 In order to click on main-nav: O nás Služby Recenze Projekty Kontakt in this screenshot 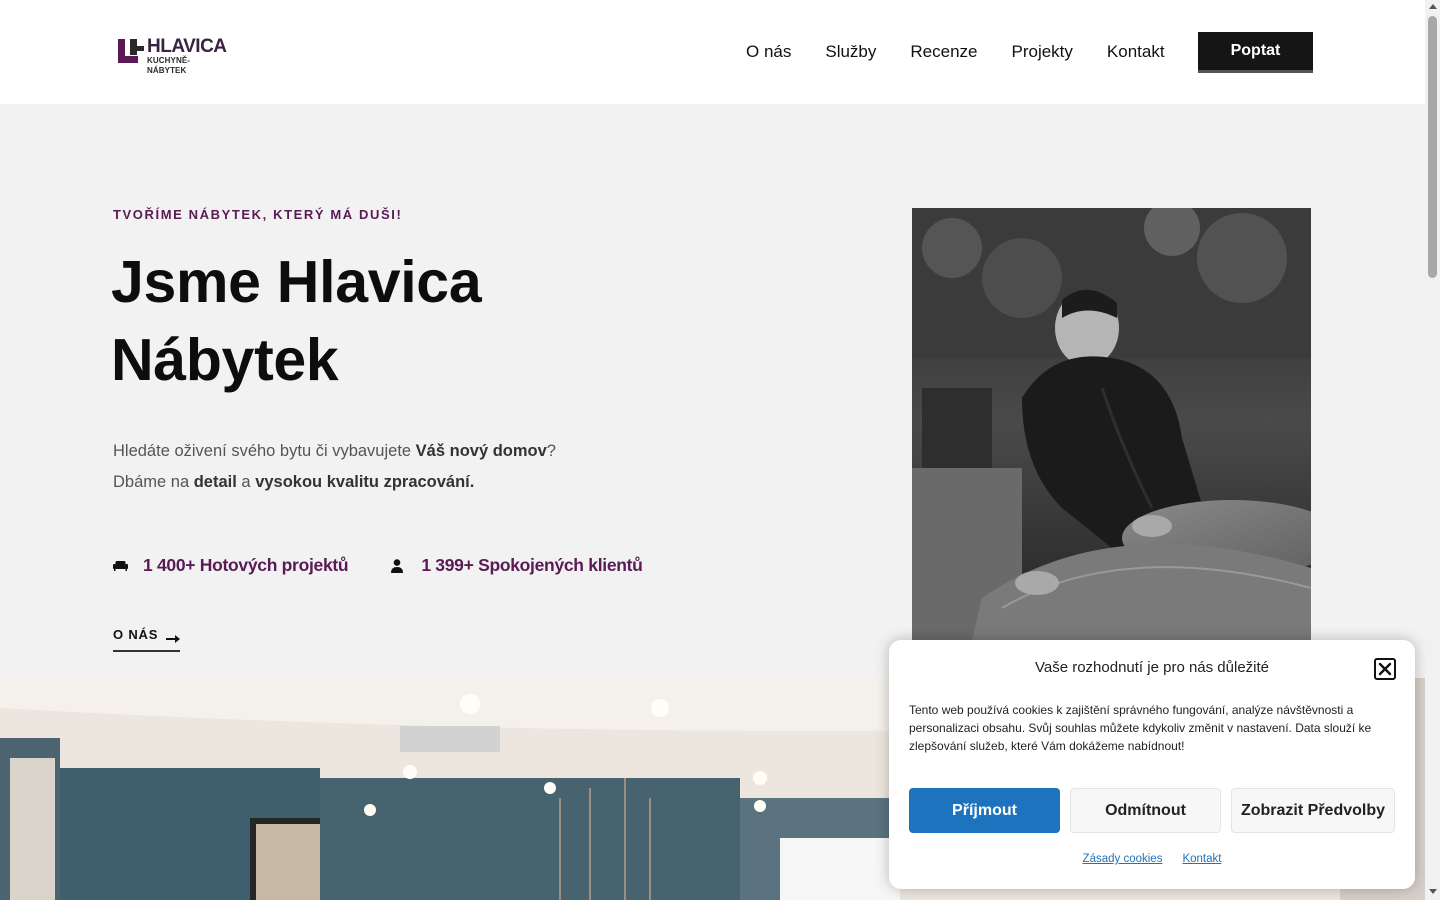, I will do `click(955, 52)`.